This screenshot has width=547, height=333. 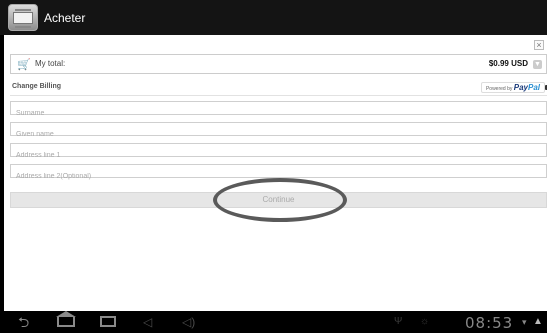 What do you see at coordinates (524, 322) in the screenshot?
I see `wifi-icon: ▾` at bounding box center [524, 322].